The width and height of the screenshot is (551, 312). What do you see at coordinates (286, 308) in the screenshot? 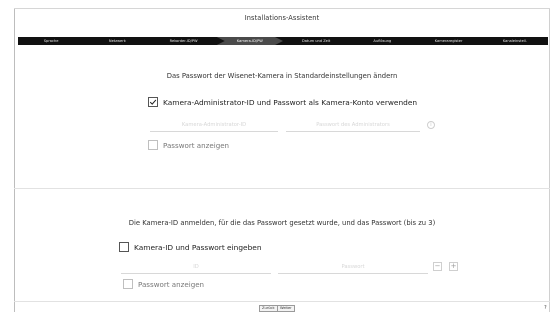
I see `next-button: Weiter` at bounding box center [286, 308].